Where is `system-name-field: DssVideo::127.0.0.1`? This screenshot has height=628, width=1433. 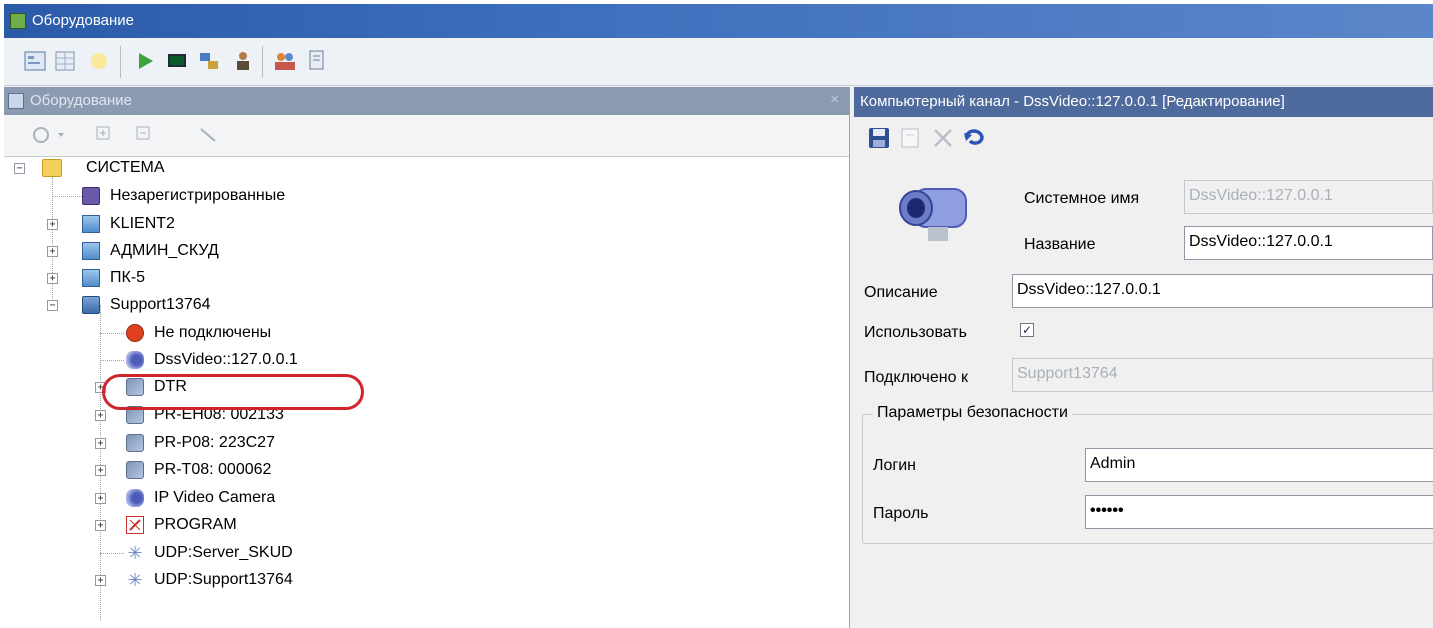
system-name-field: DssVideo::127.0.0.1 is located at coordinates (1308, 197).